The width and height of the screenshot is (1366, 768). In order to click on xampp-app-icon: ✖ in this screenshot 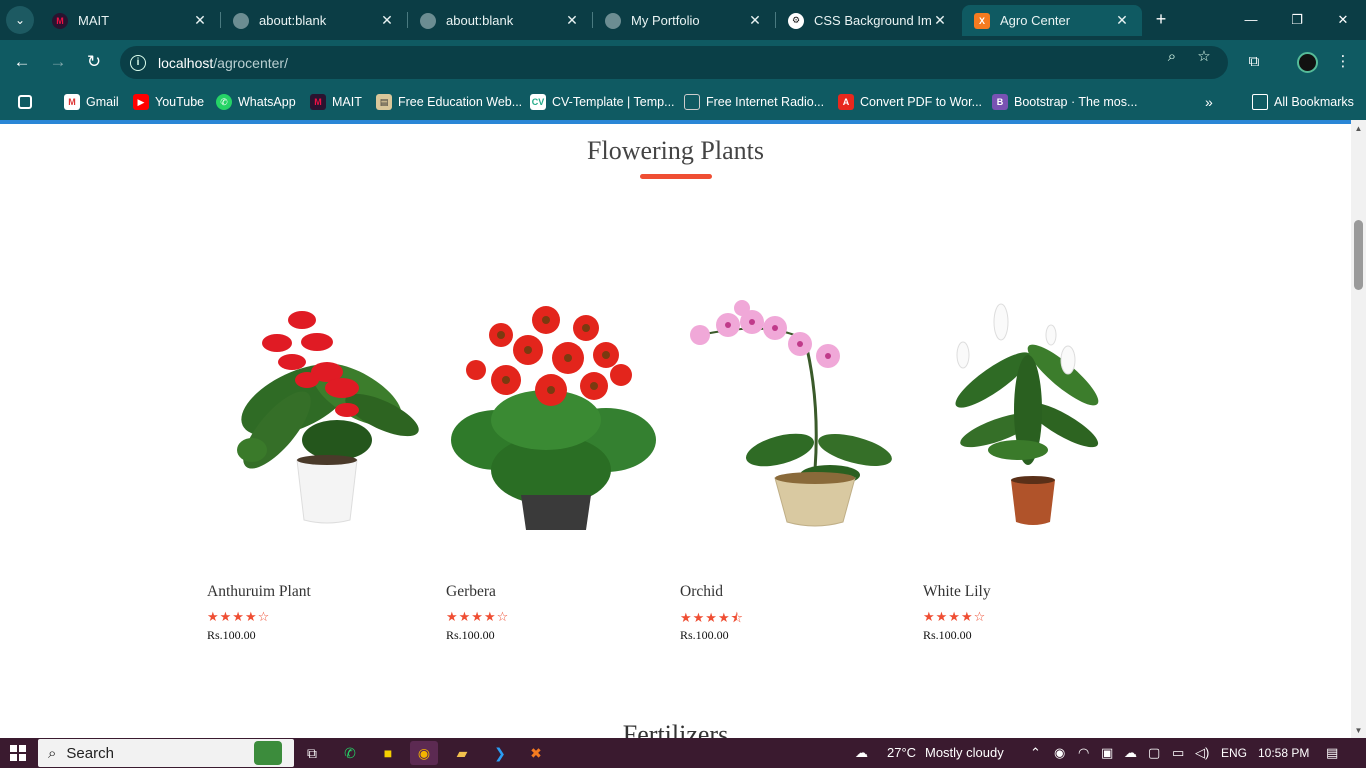, I will do `click(536, 753)`.